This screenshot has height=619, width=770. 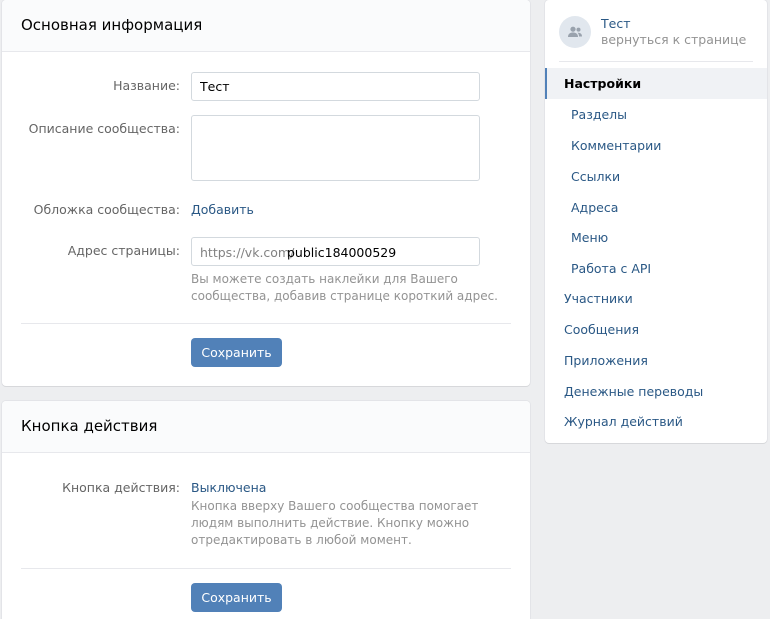 I want to click on action-save-button: Сохранить, so click(x=236, y=597).